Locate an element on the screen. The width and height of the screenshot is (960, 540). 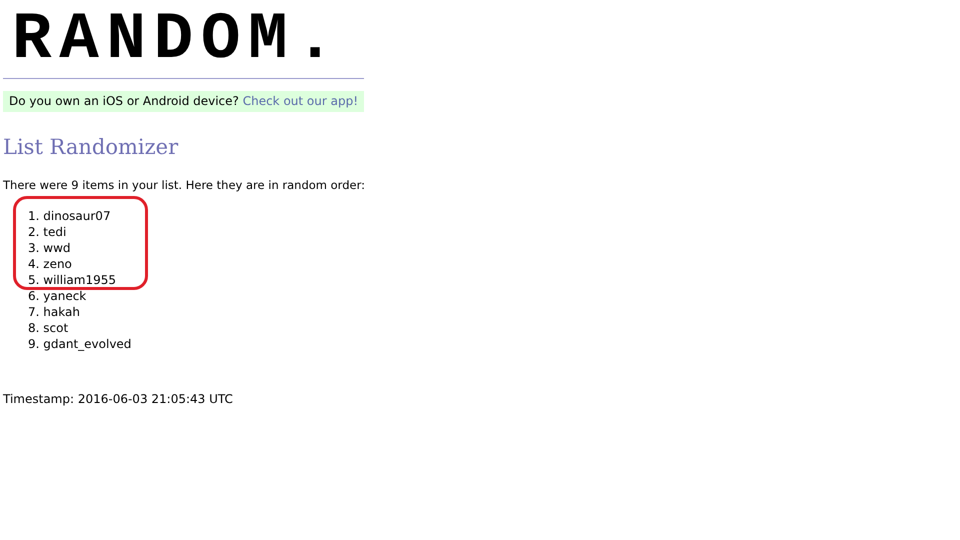
list-item: 5. william1955 is located at coordinates (72, 280).